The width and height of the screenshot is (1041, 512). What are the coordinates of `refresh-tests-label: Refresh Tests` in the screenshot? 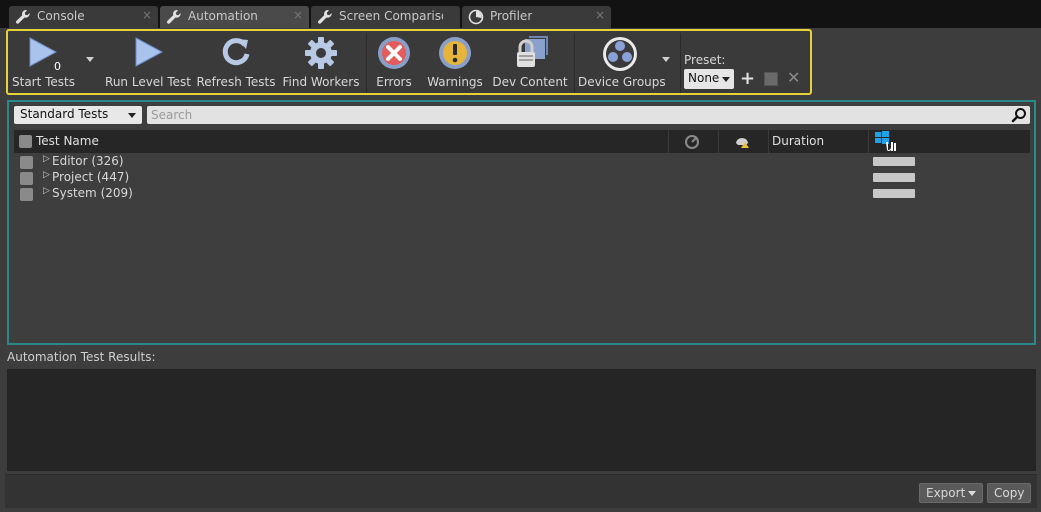 It's located at (236, 82).